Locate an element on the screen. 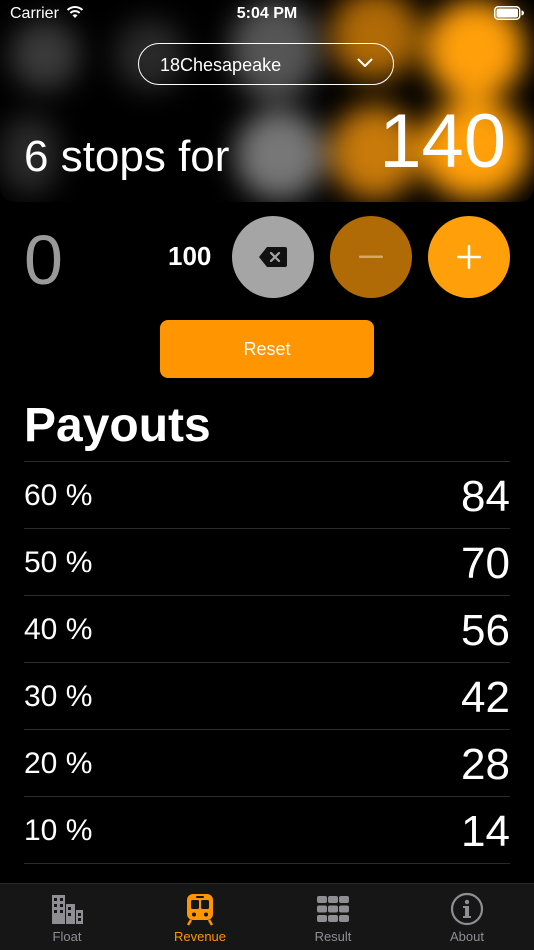 The height and width of the screenshot is (950, 534). status-bar: Carrier 5:04 PM is located at coordinates (267, 14).